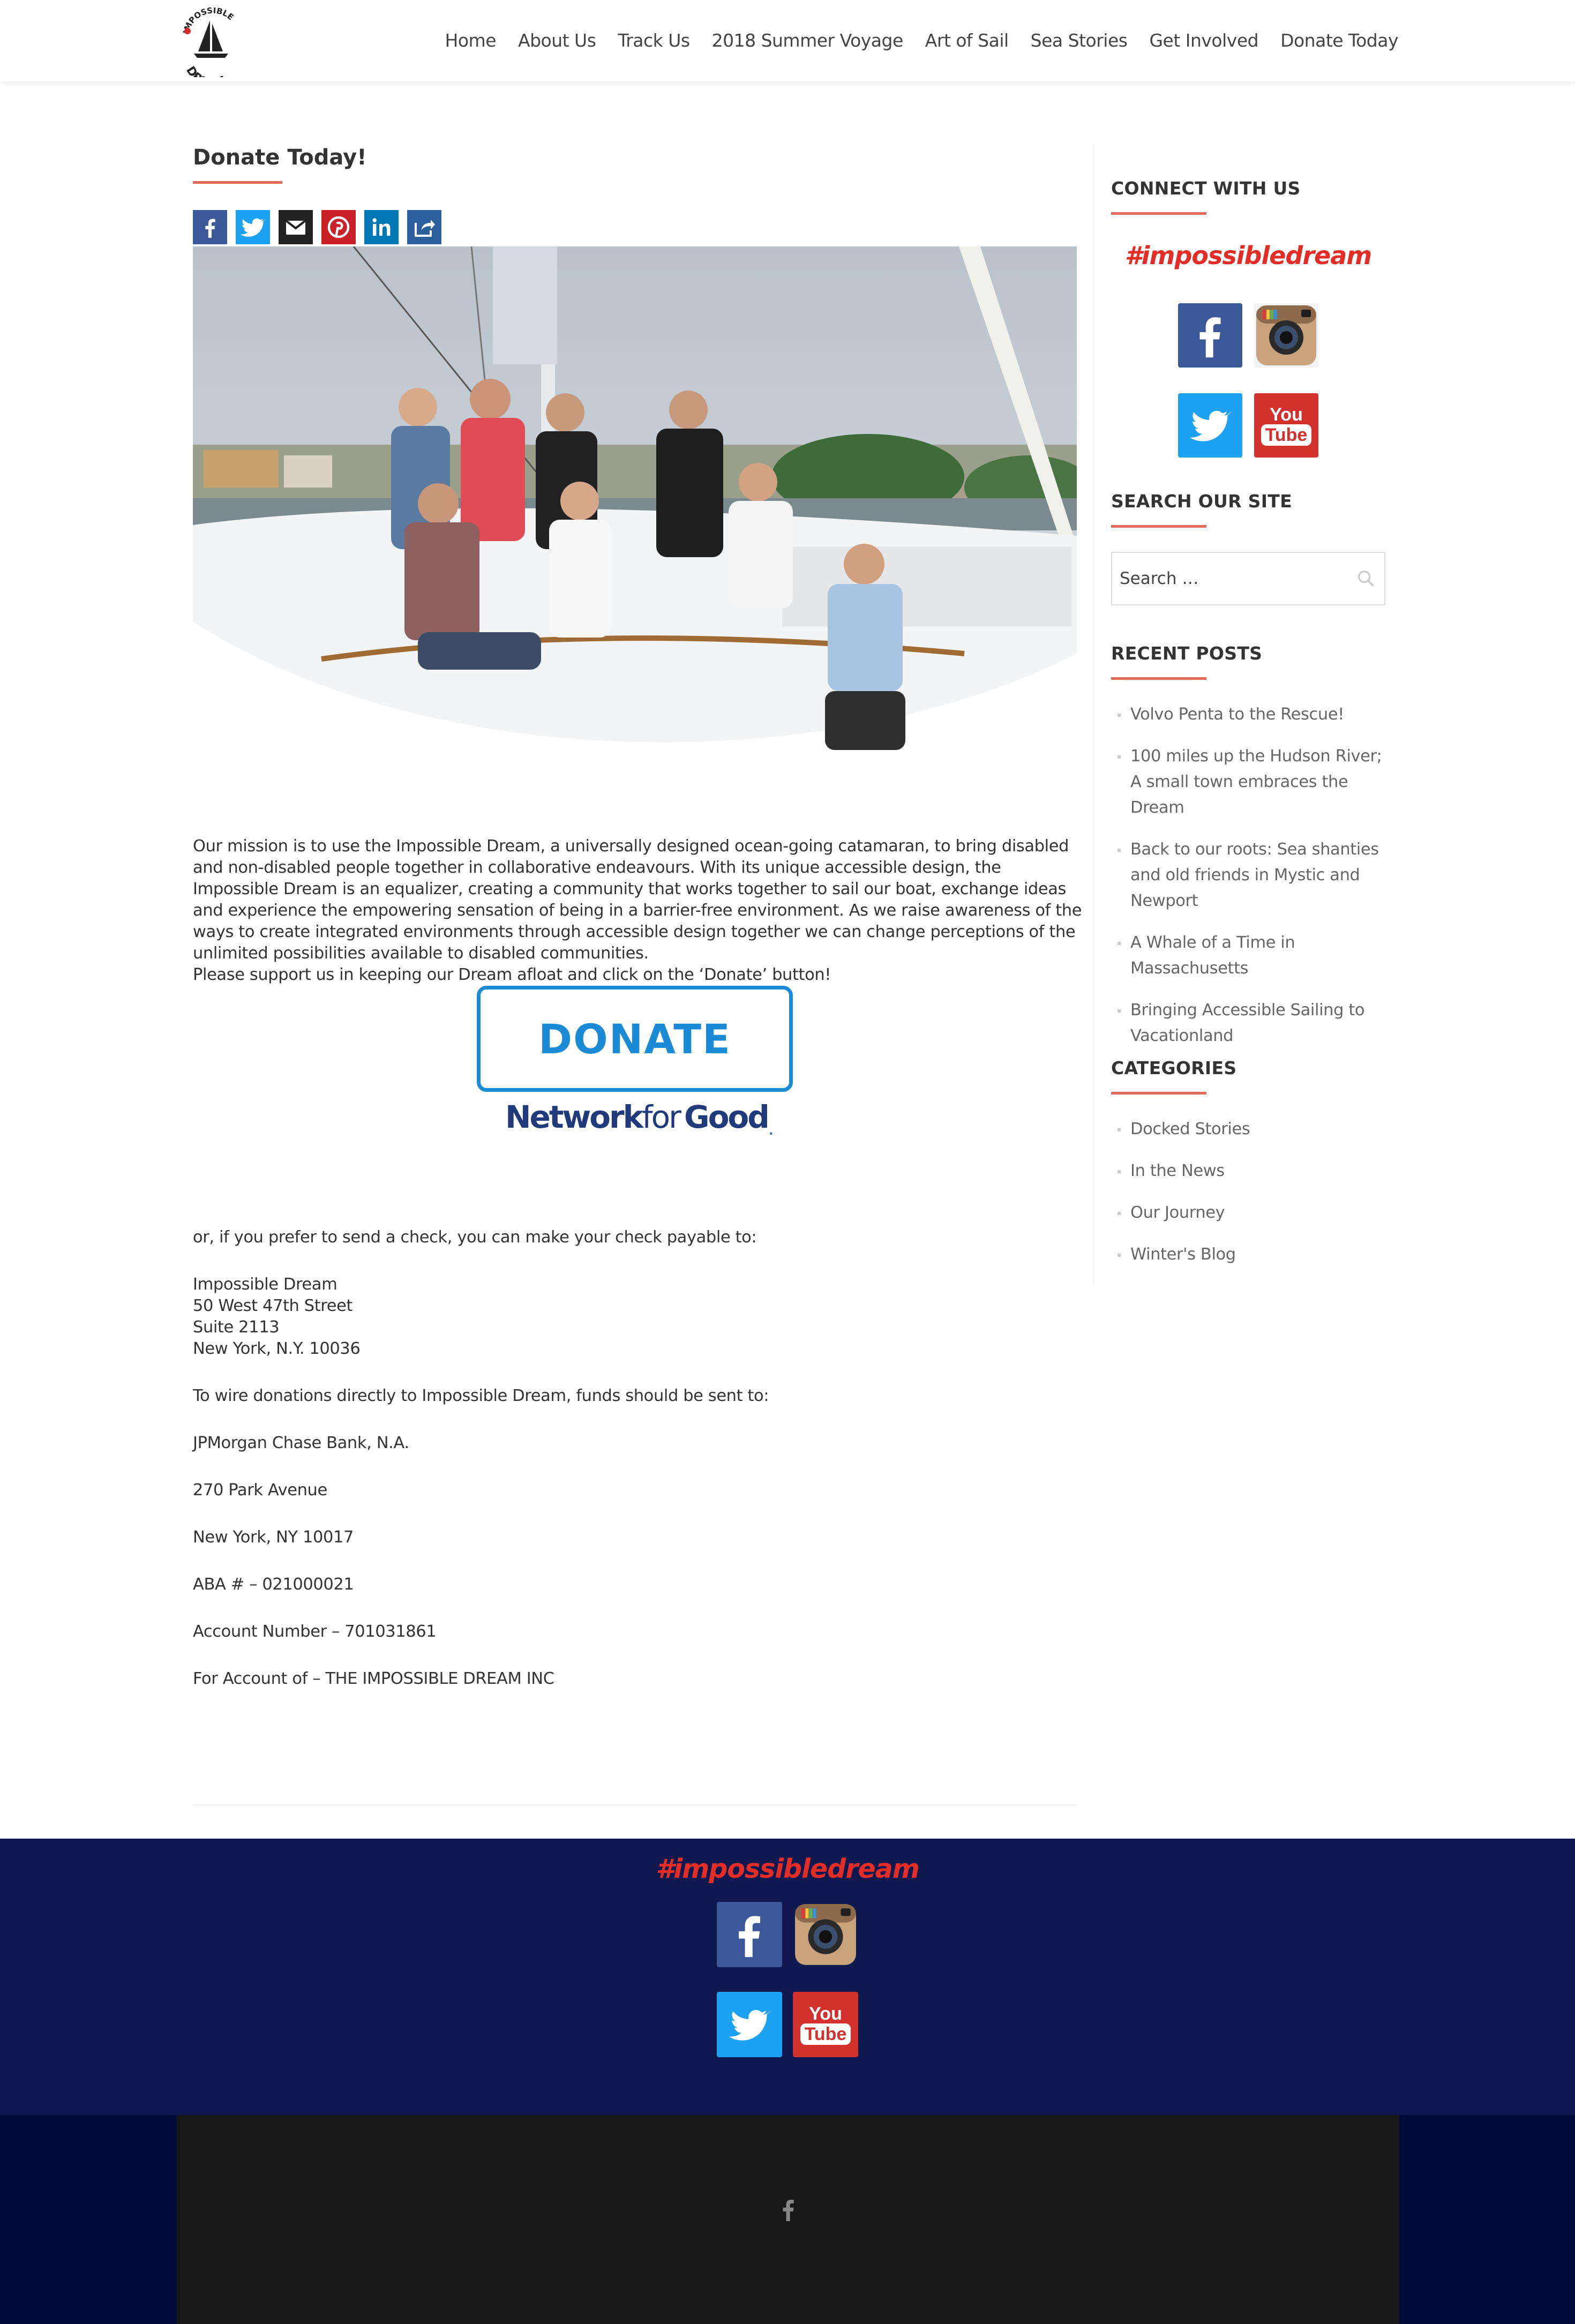  What do you see at coordinates (1187, 653) in the screenshot?
I see `recent-posts-title: RECENT POSTS` at bounding box center [1187, 653].